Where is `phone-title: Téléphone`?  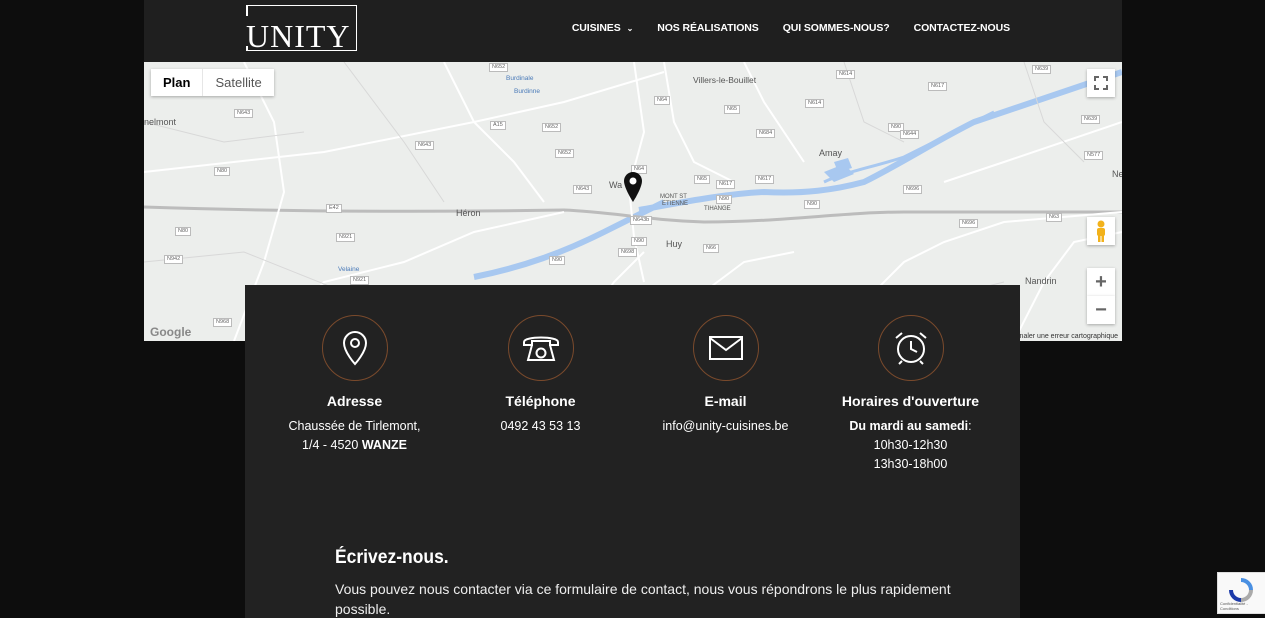 phone-title: Téléphone is located at coordinates (540, 401).